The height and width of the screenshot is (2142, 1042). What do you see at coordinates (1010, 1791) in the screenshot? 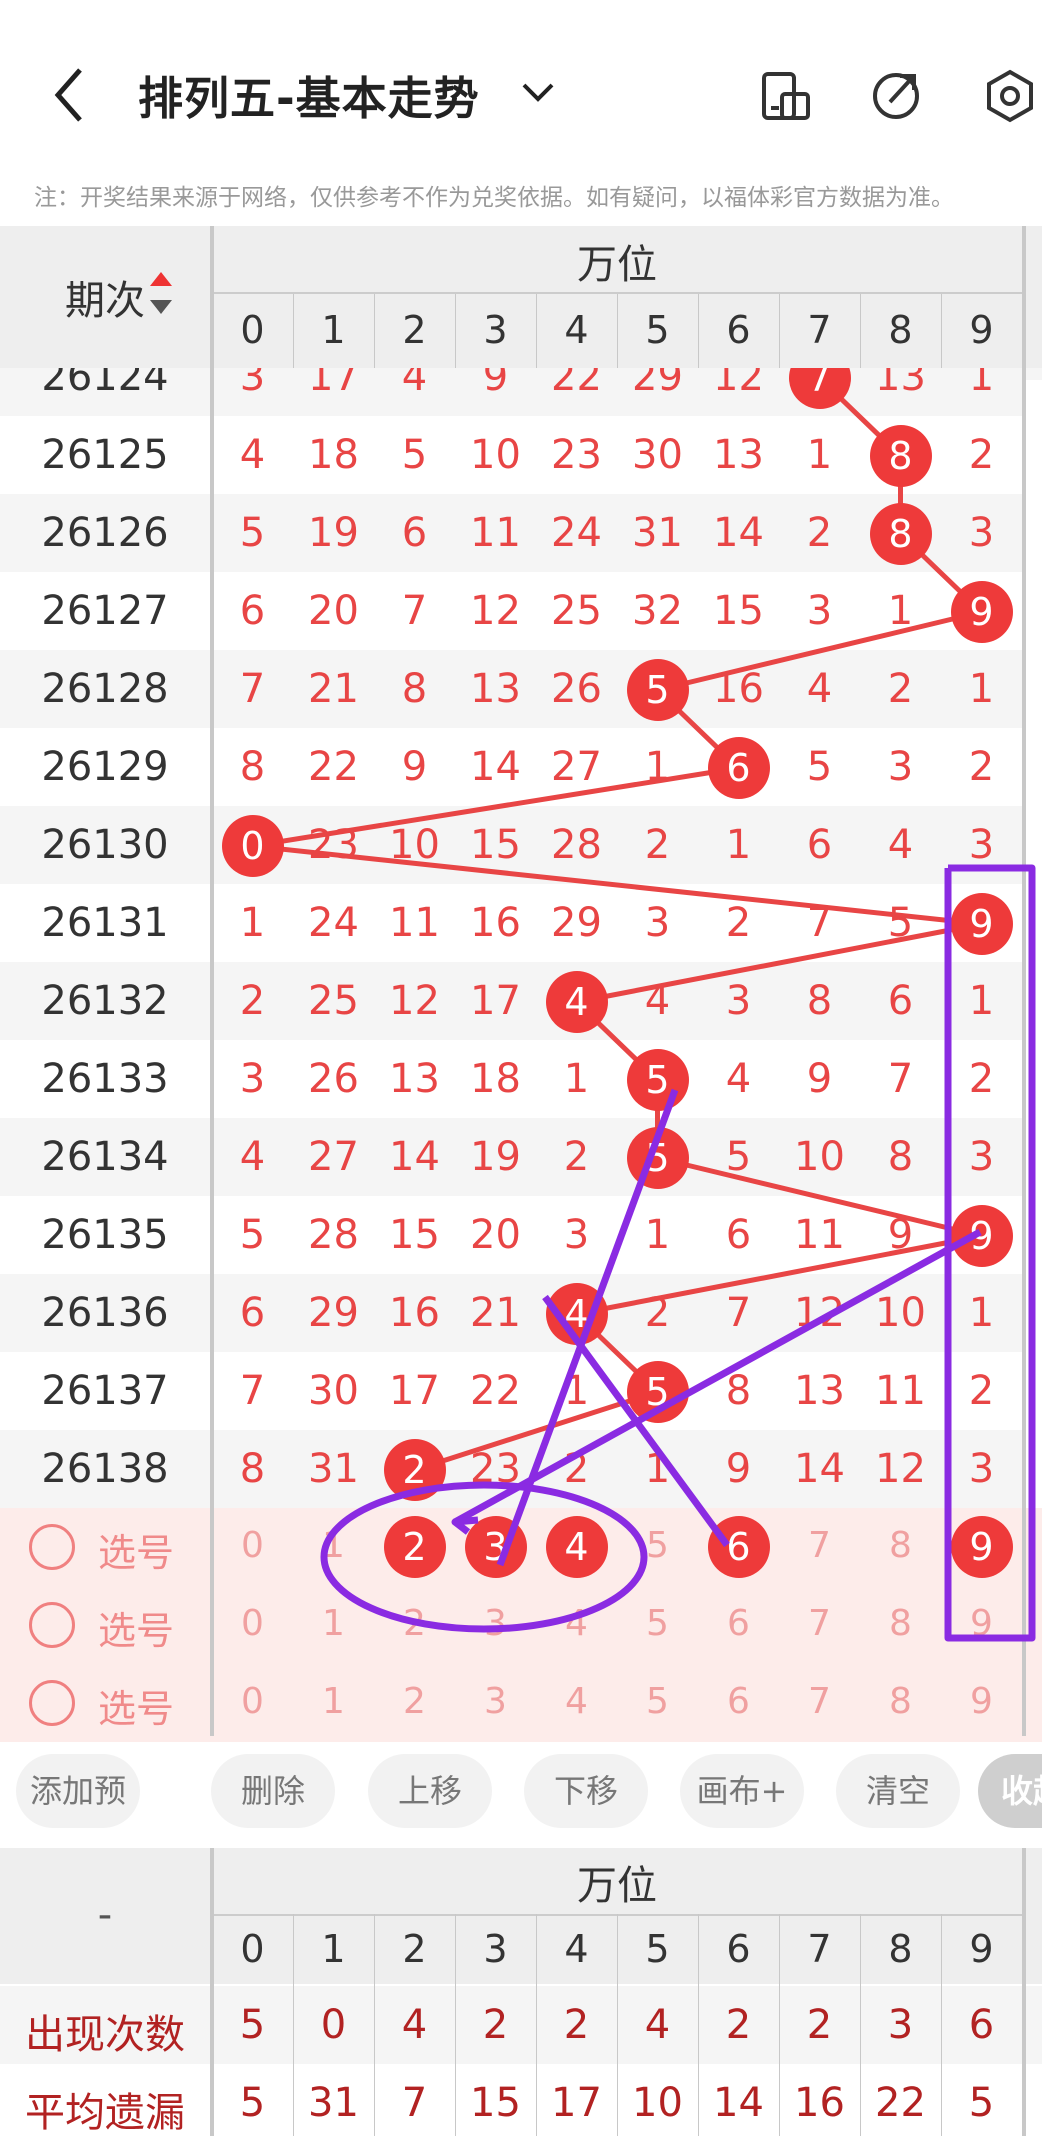
I see `action-button: 收起` at bounding box center [1010, 1791].